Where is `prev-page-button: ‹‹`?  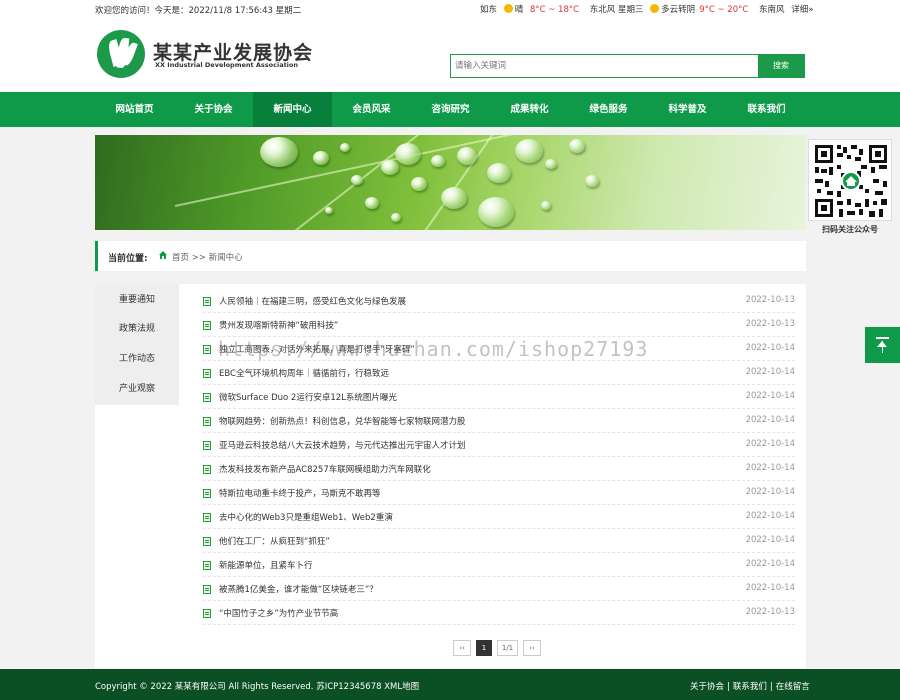 prev-page-button: ‹‹ is located at coordinates (462, 648).